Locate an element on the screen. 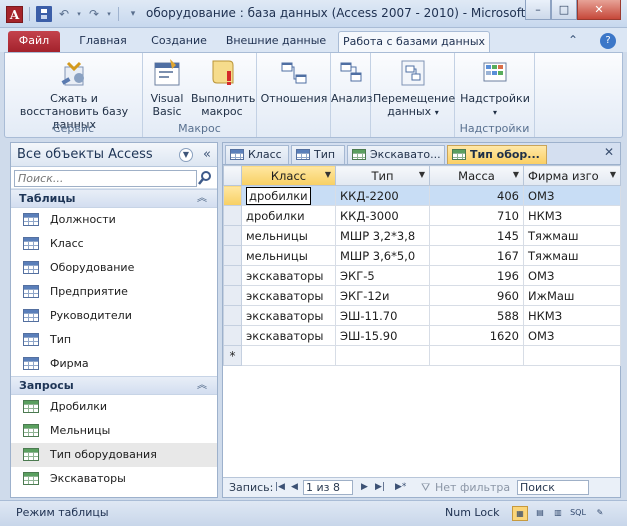  filter-status: Нет фильтра is located at coordinates (472, 487).